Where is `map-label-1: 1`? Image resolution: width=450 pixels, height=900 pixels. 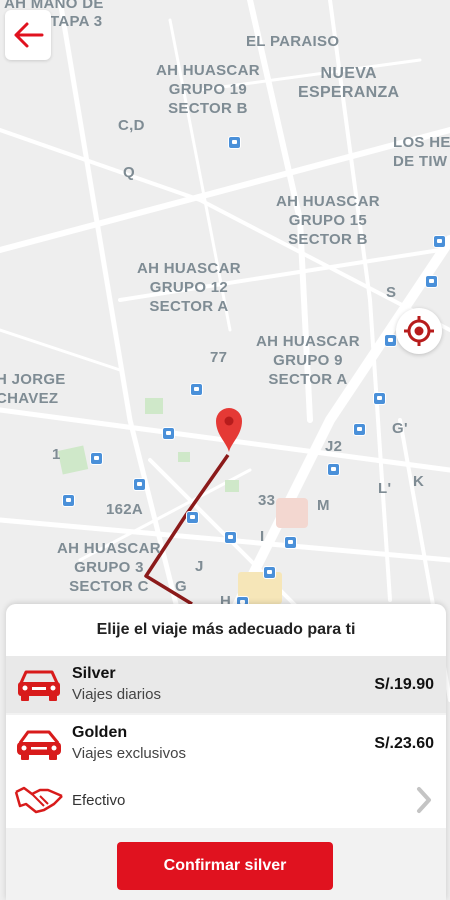 map-label-1: 1 is located at coordinates (56, 454).